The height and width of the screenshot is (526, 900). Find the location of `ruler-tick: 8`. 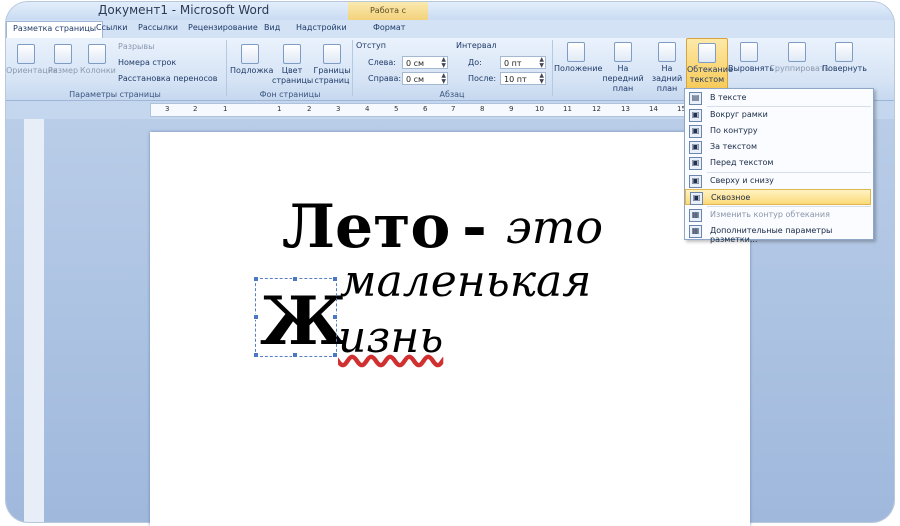

ruler-tick: 8 is located at coordinates (482, 109).